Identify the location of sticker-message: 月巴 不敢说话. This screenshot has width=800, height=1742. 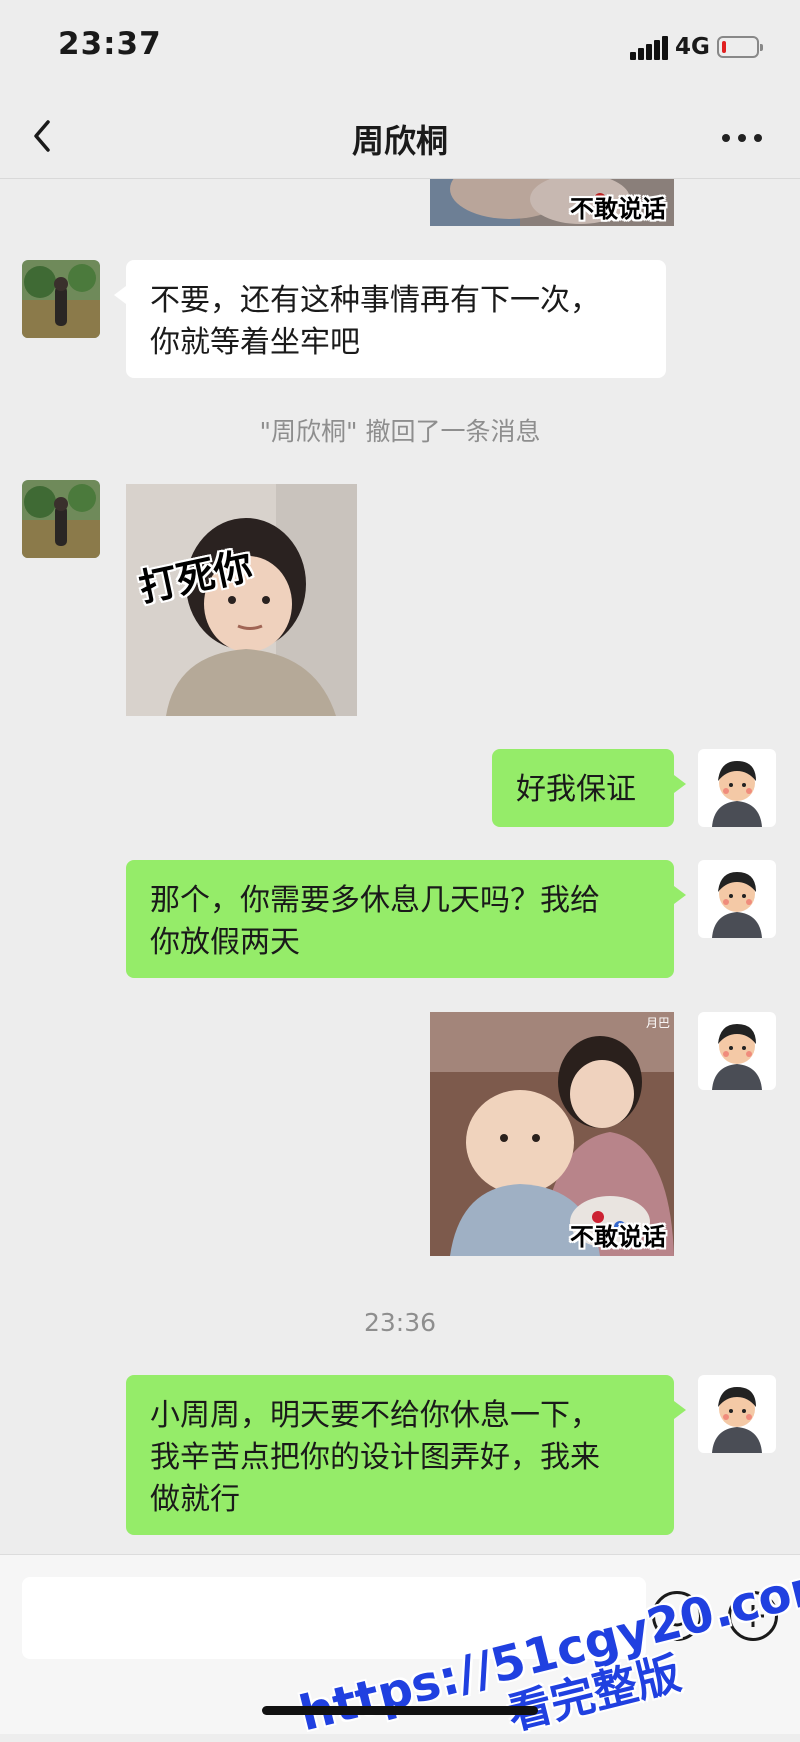
(552, 1134).